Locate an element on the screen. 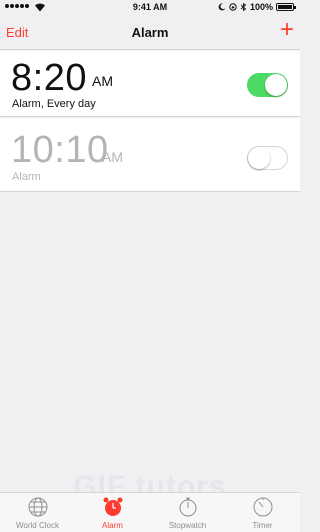 The height and width of the screenshot is (532, 320). alarm-row: 10:10 AM Alarm is located at coordinates (150, 155).